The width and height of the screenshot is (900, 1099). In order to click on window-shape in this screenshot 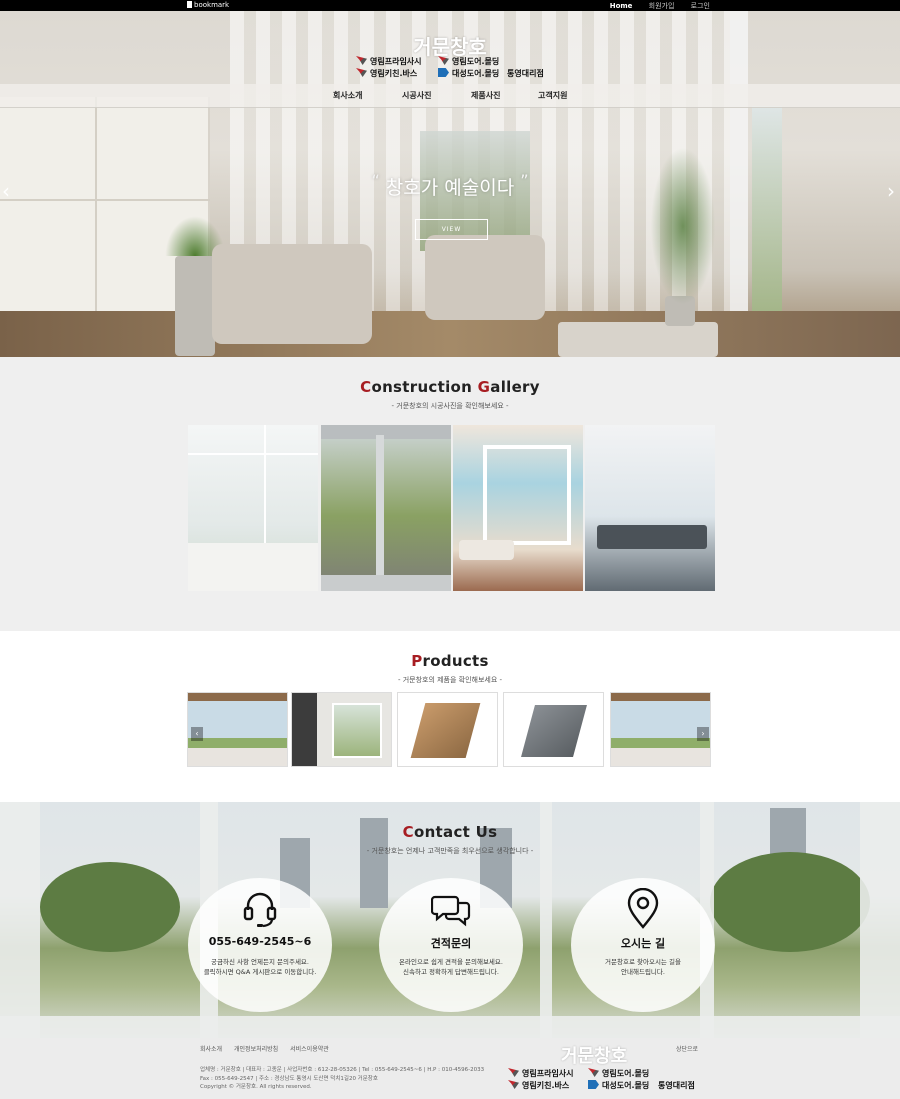, I will do `click(357, 730)`.